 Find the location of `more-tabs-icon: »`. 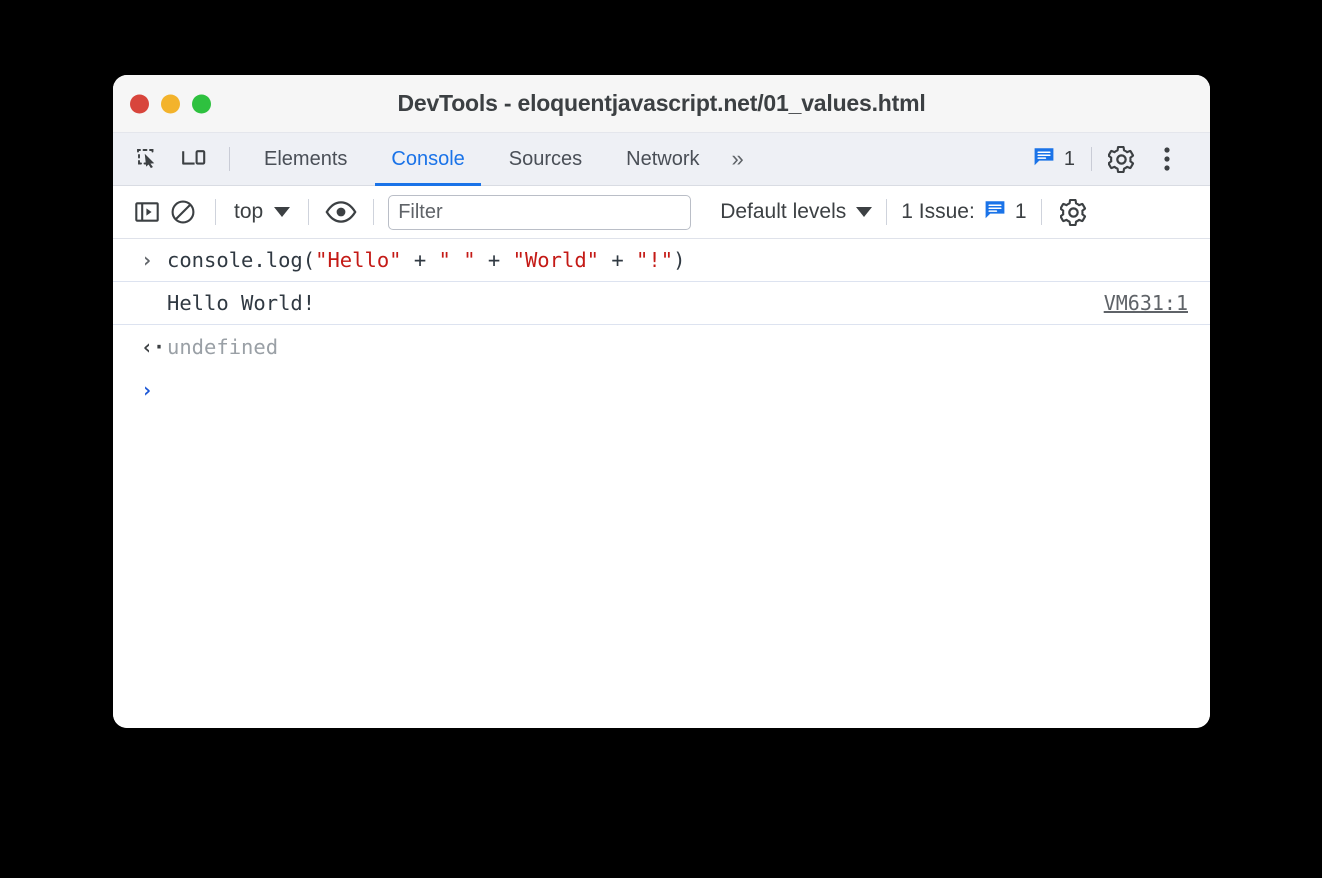

more-tabs-icon: » is located at coordinates (736, 159).